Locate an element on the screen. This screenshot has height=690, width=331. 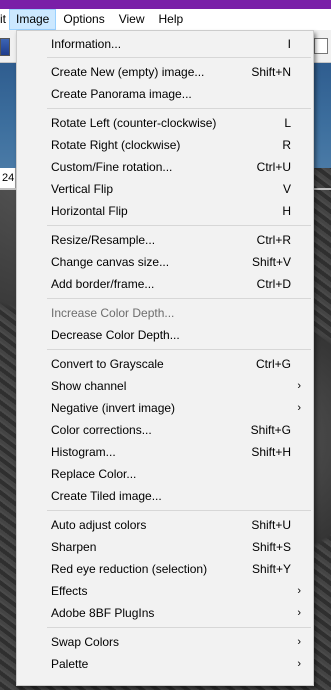
menu-item-show-channel: Show channel › is located at coordinates (165, 386).